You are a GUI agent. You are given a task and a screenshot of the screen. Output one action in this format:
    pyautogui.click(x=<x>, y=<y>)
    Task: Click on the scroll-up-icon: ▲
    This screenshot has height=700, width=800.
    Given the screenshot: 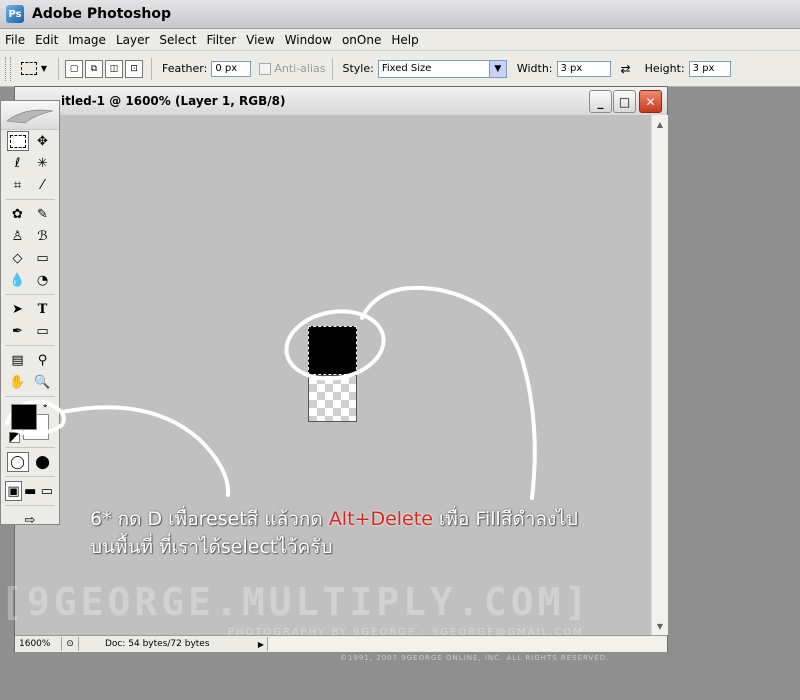 What is the action you would take?
    pyautogui.click(x=660, y=124)
    